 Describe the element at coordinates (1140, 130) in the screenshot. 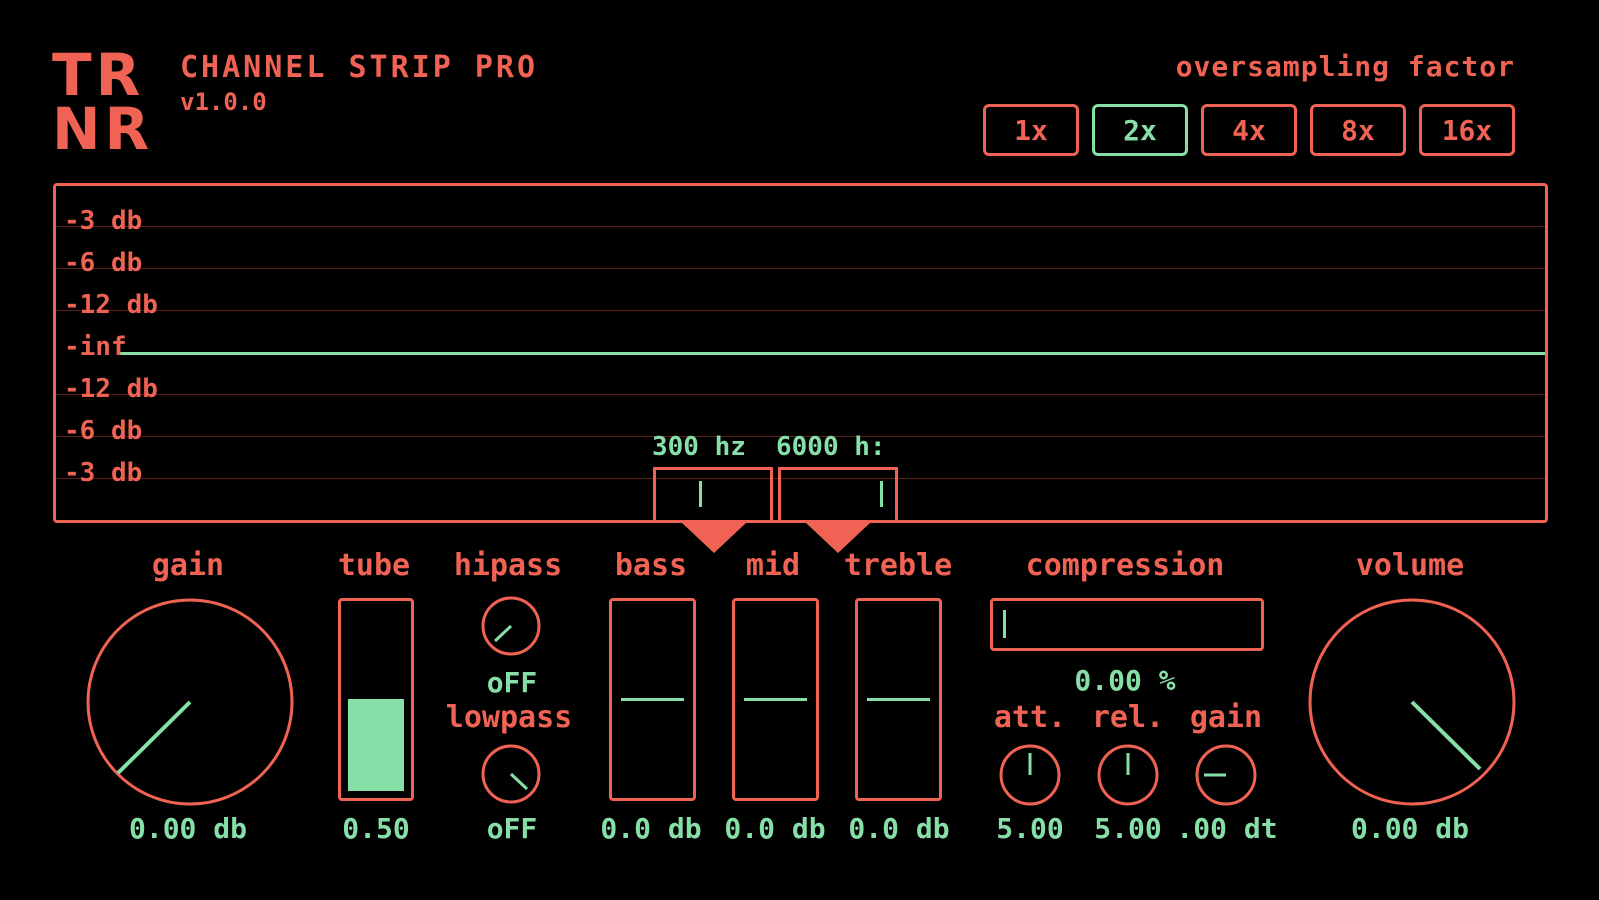

I see `oversampling-2x-button: 2x` at that location.